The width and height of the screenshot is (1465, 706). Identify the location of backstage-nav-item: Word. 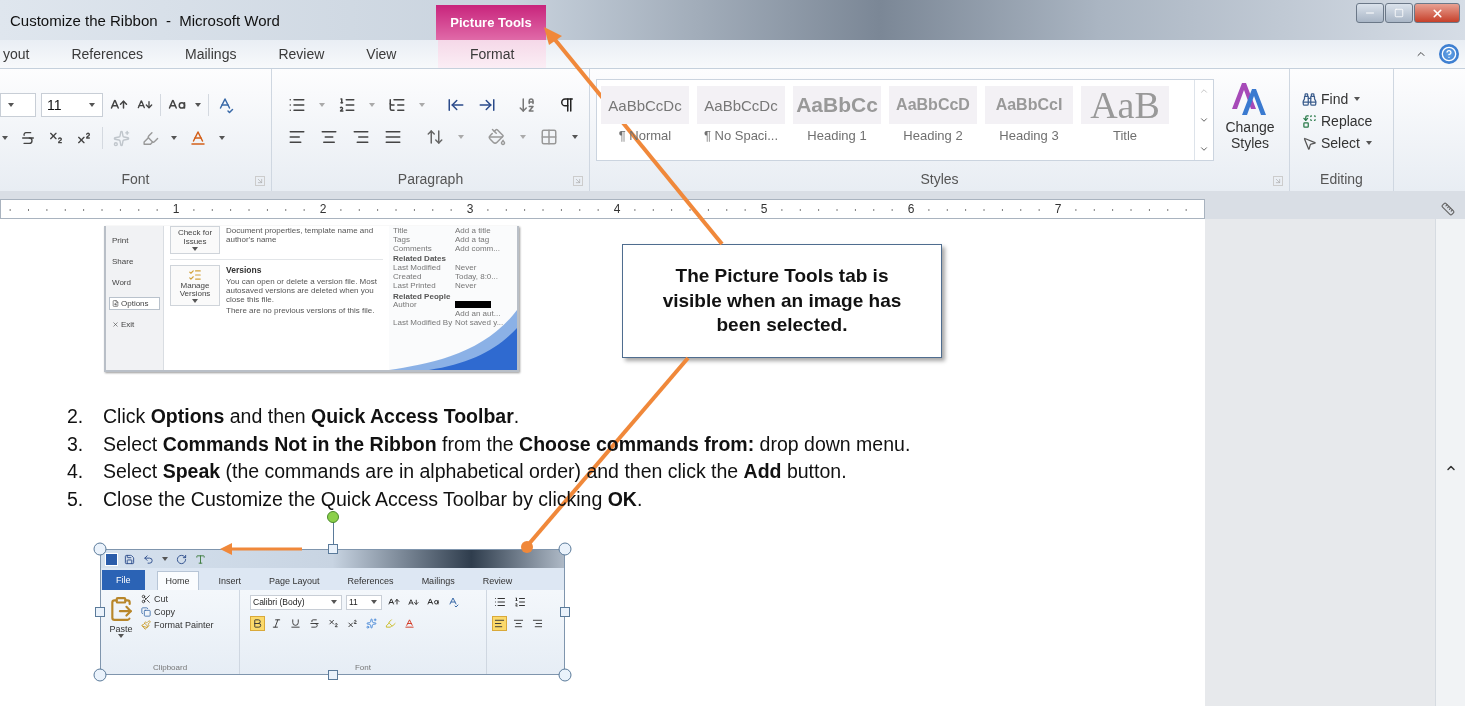
(134, 282).